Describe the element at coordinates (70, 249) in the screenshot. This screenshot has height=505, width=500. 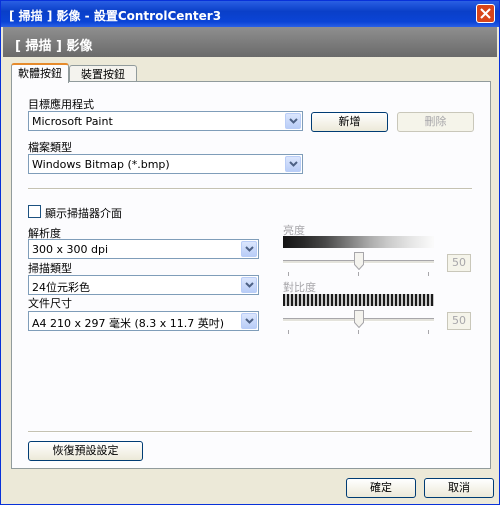
I see `resolution-value: 300 x 300 dpi` at that location.